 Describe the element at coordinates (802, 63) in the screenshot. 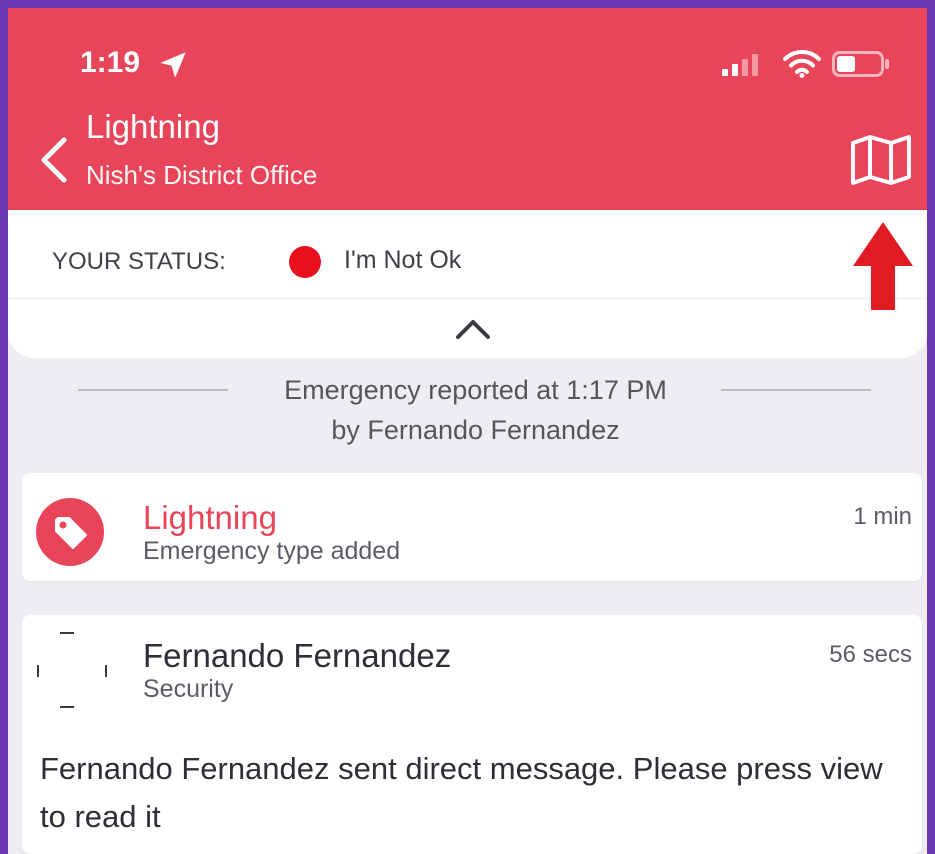

I see `wifi-icon` at that location.